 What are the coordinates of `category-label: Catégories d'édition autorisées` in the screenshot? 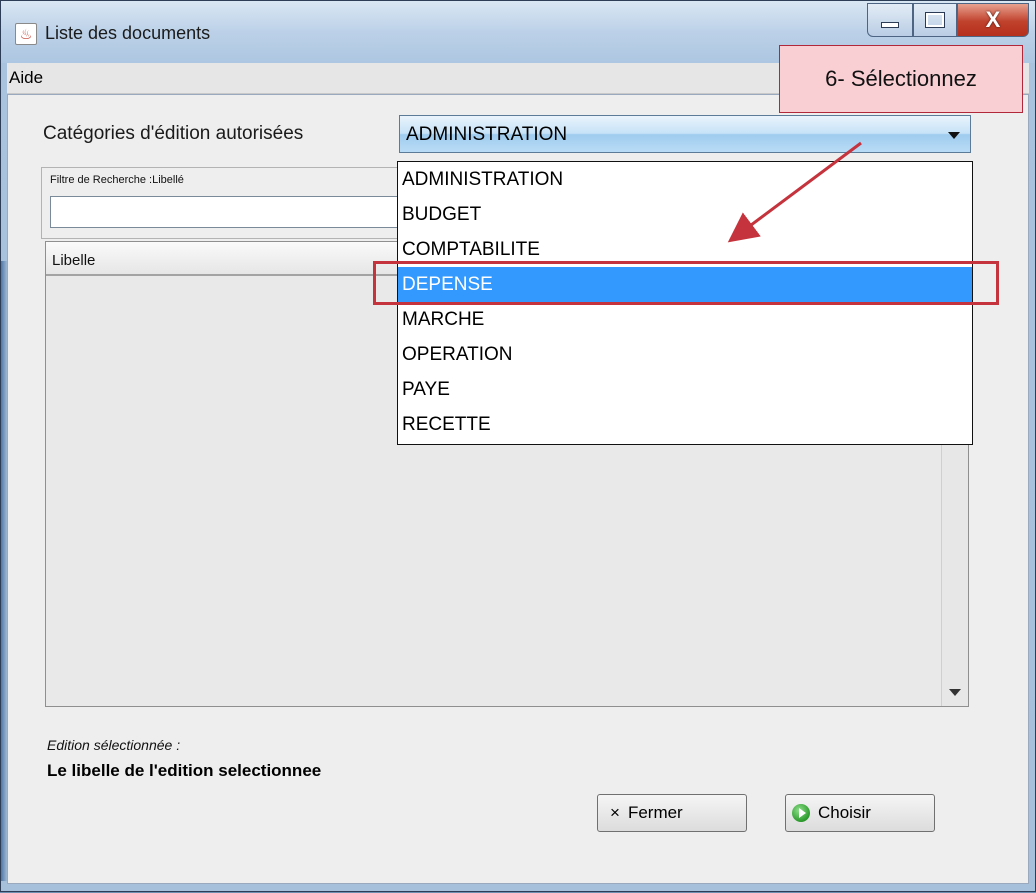 It's located at (173, 133).